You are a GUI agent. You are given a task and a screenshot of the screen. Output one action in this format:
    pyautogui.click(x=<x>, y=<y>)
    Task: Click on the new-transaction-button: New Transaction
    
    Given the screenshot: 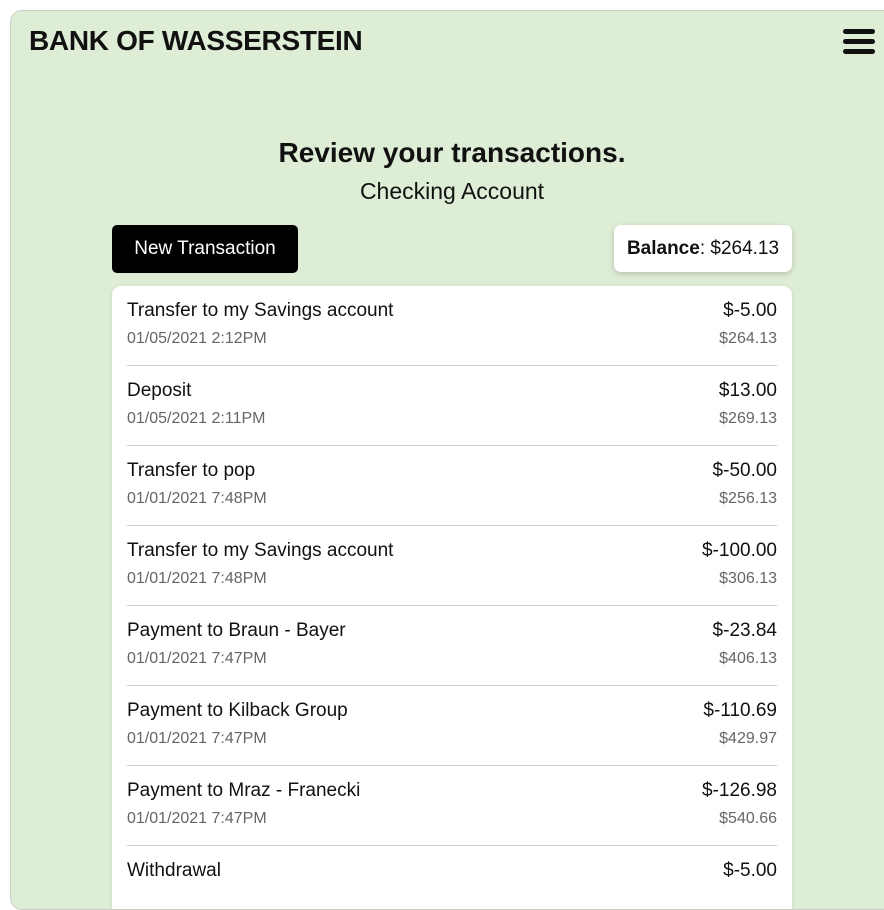 What is the action you would take?
    pyautogui.click(x=205, y=249)
    